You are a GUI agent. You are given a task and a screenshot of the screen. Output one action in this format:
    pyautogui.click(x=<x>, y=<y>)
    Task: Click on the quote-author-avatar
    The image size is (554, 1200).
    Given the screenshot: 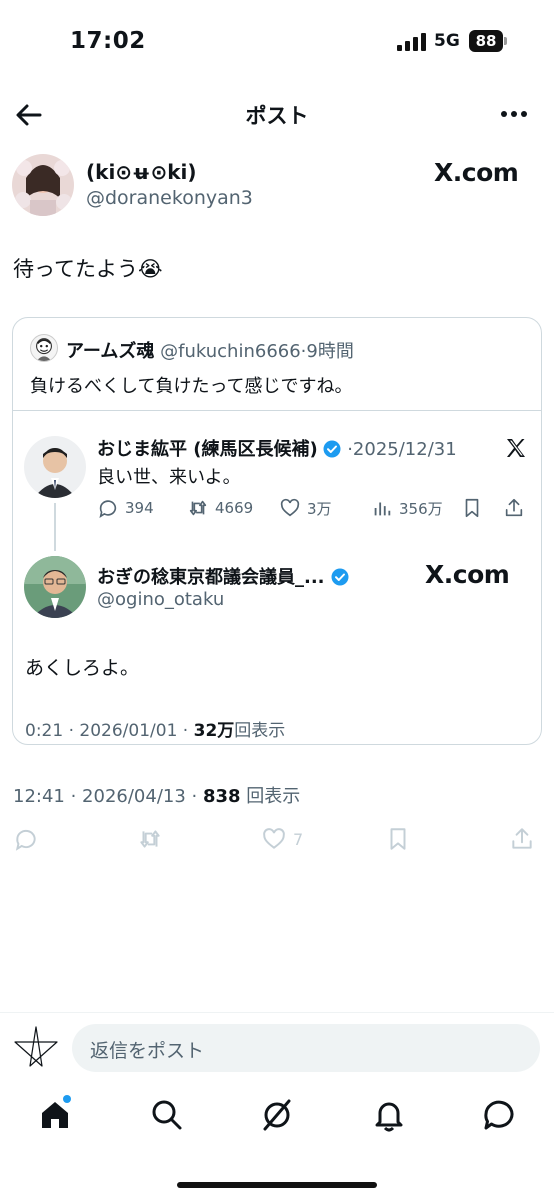 What is the action you would take?
    pyautogui.click(x=44, y=348)
    